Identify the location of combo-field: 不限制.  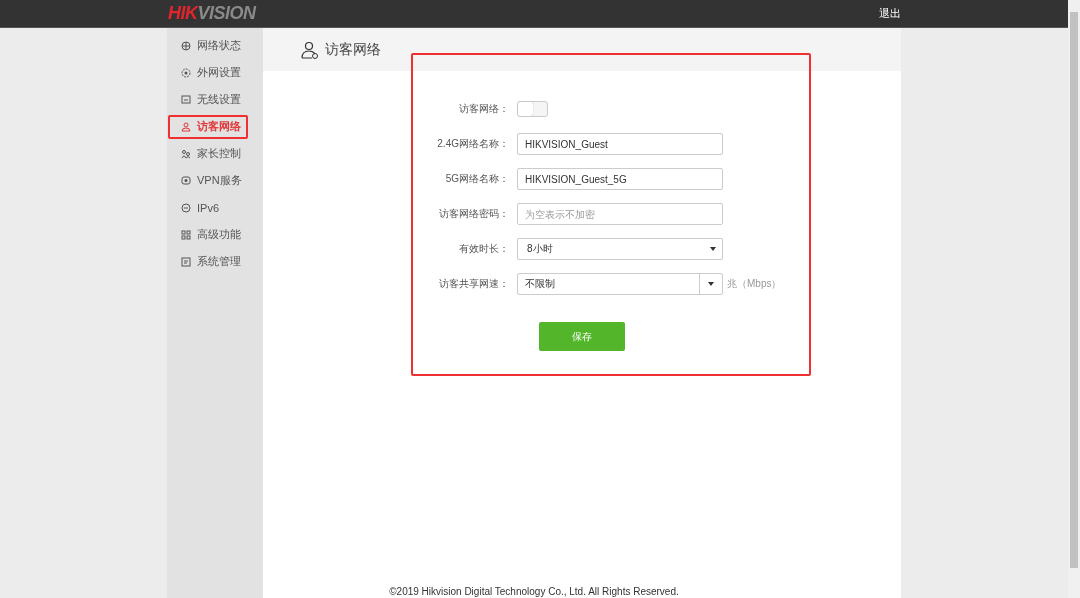
(620, 284).